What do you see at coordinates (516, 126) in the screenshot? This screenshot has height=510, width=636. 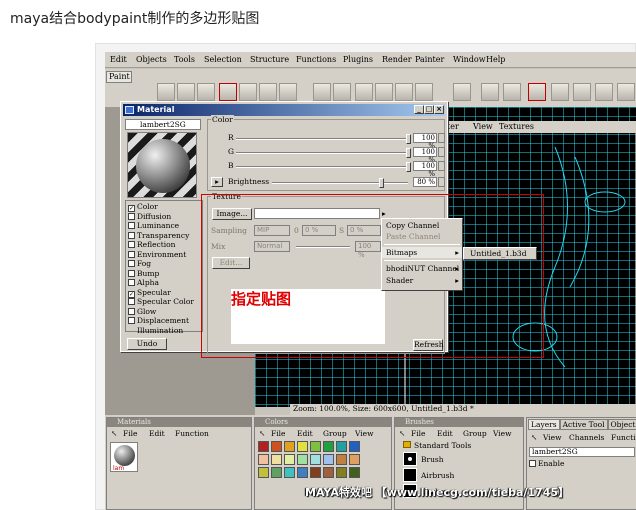 I see `viewport-menu-textures: Textures` at bounding box center [516, 126].